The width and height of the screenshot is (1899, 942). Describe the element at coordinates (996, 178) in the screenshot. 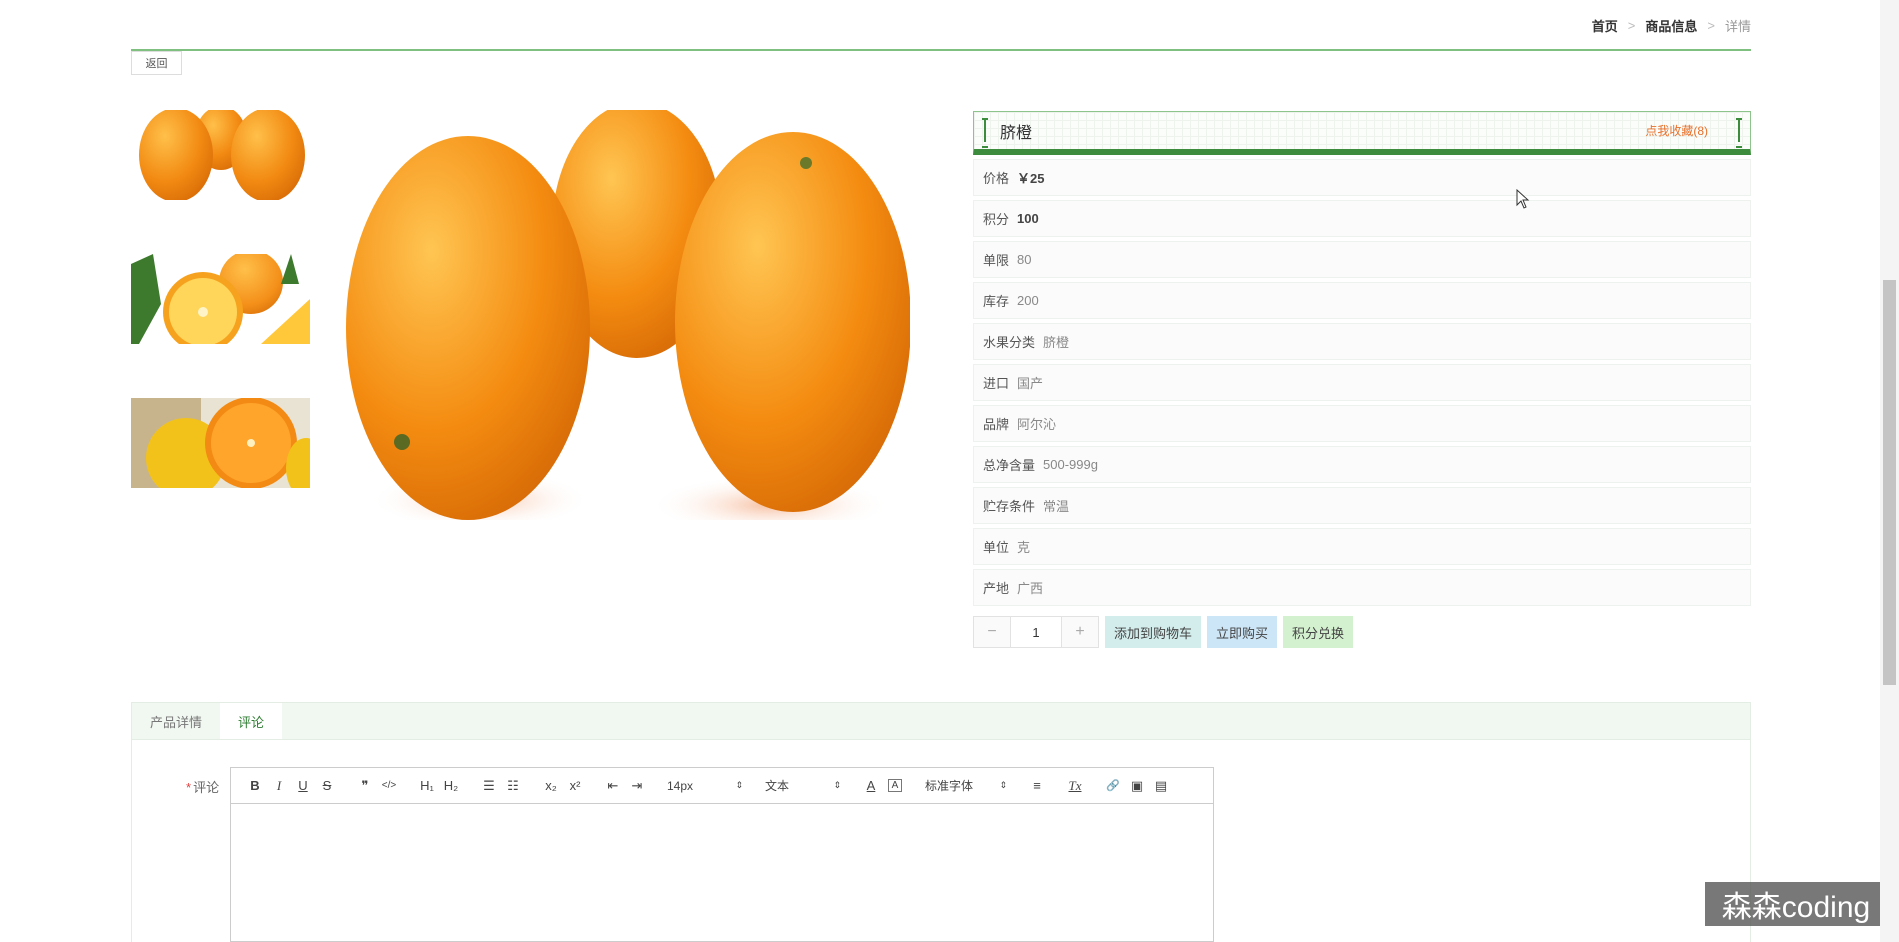

I see `attr-key: 价格` at that location.